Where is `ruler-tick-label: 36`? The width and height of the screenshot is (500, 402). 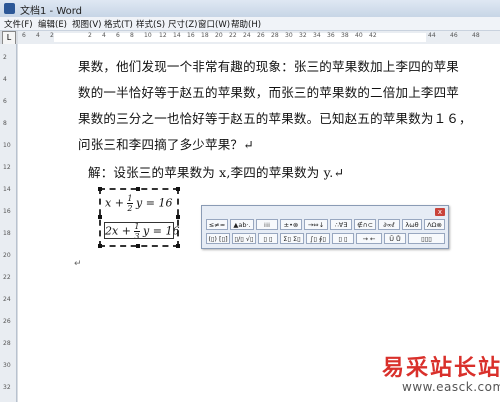
ruler-tick-label: 36 is located at coordinates (331, 35).